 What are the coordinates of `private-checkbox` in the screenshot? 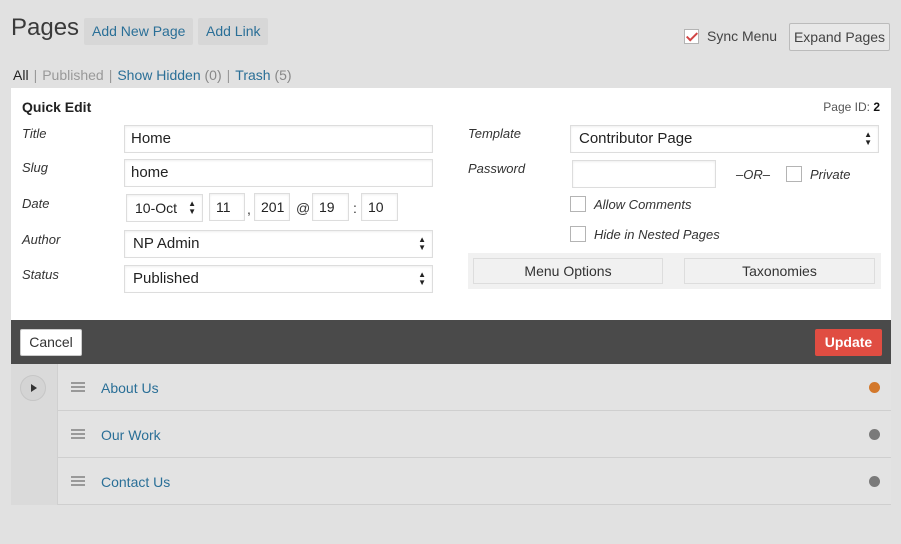 It's located at (793, 174).